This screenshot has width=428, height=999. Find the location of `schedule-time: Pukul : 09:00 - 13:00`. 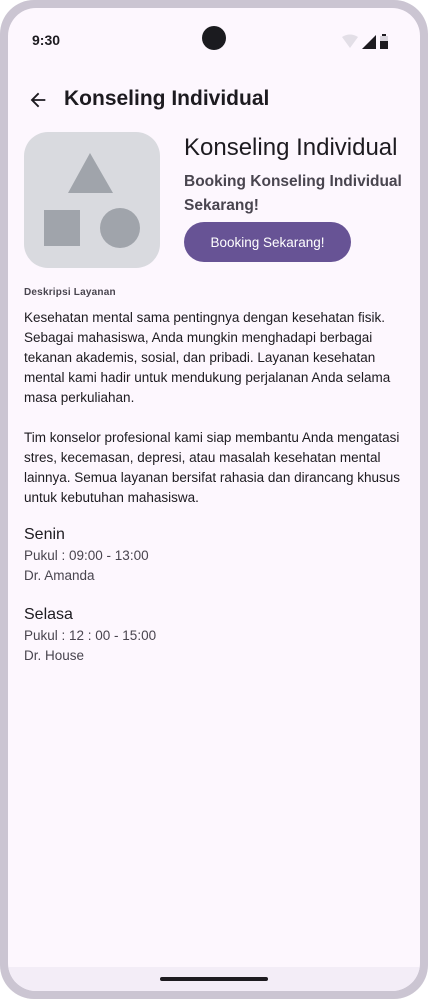

schedule-time: Pukul : 09:00 - 13:00 is located at coordinates (86, 555).